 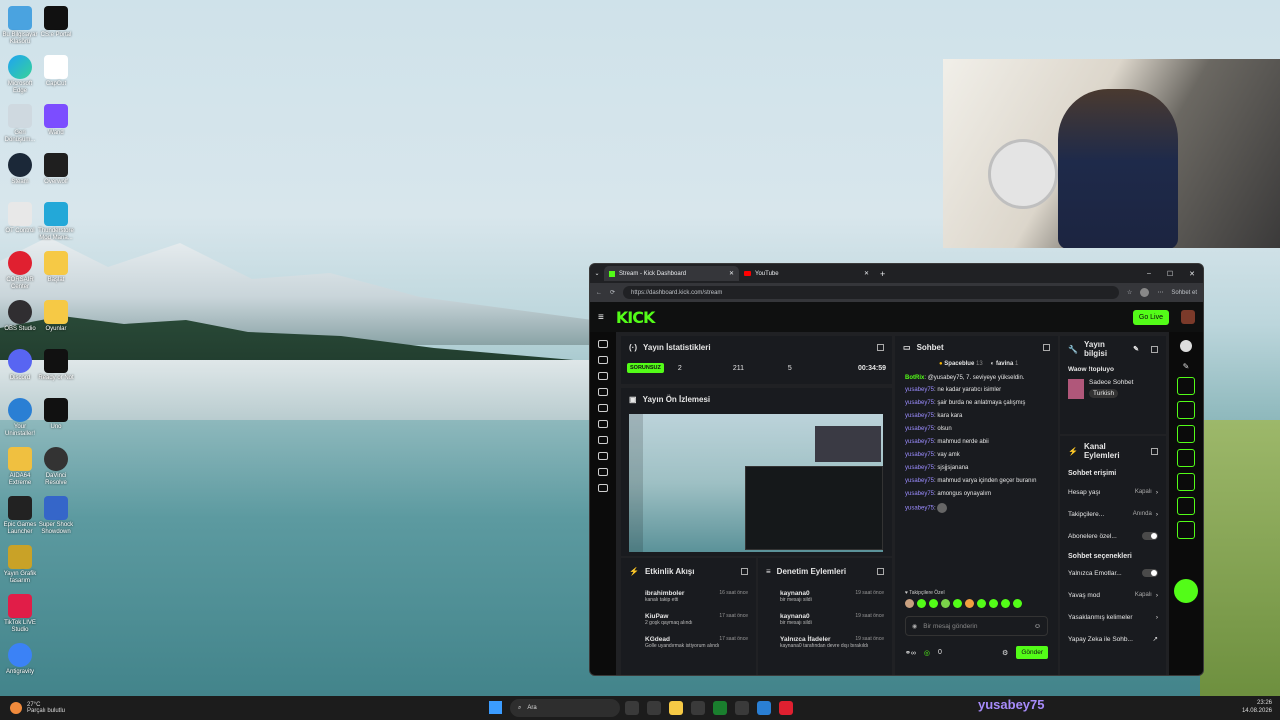 I want to click on desktop-icon: Epic Games Launcher, so click(x=20, y=516).